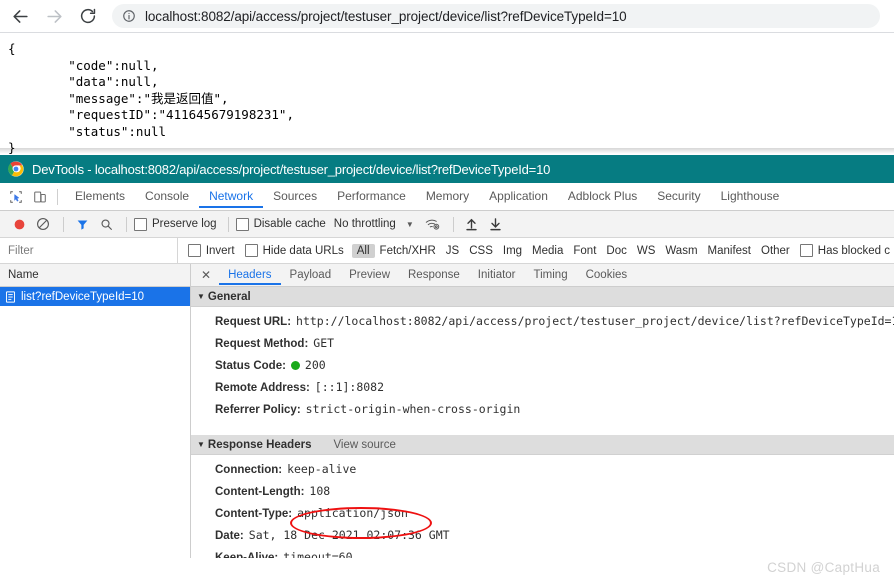 Image resolution: width=894 pixels, height=581 pixels. What do you see at coordinates (434, 275) in the screenshot?
I see `detail-tab-response: Response` at bounding box center [434, 275].